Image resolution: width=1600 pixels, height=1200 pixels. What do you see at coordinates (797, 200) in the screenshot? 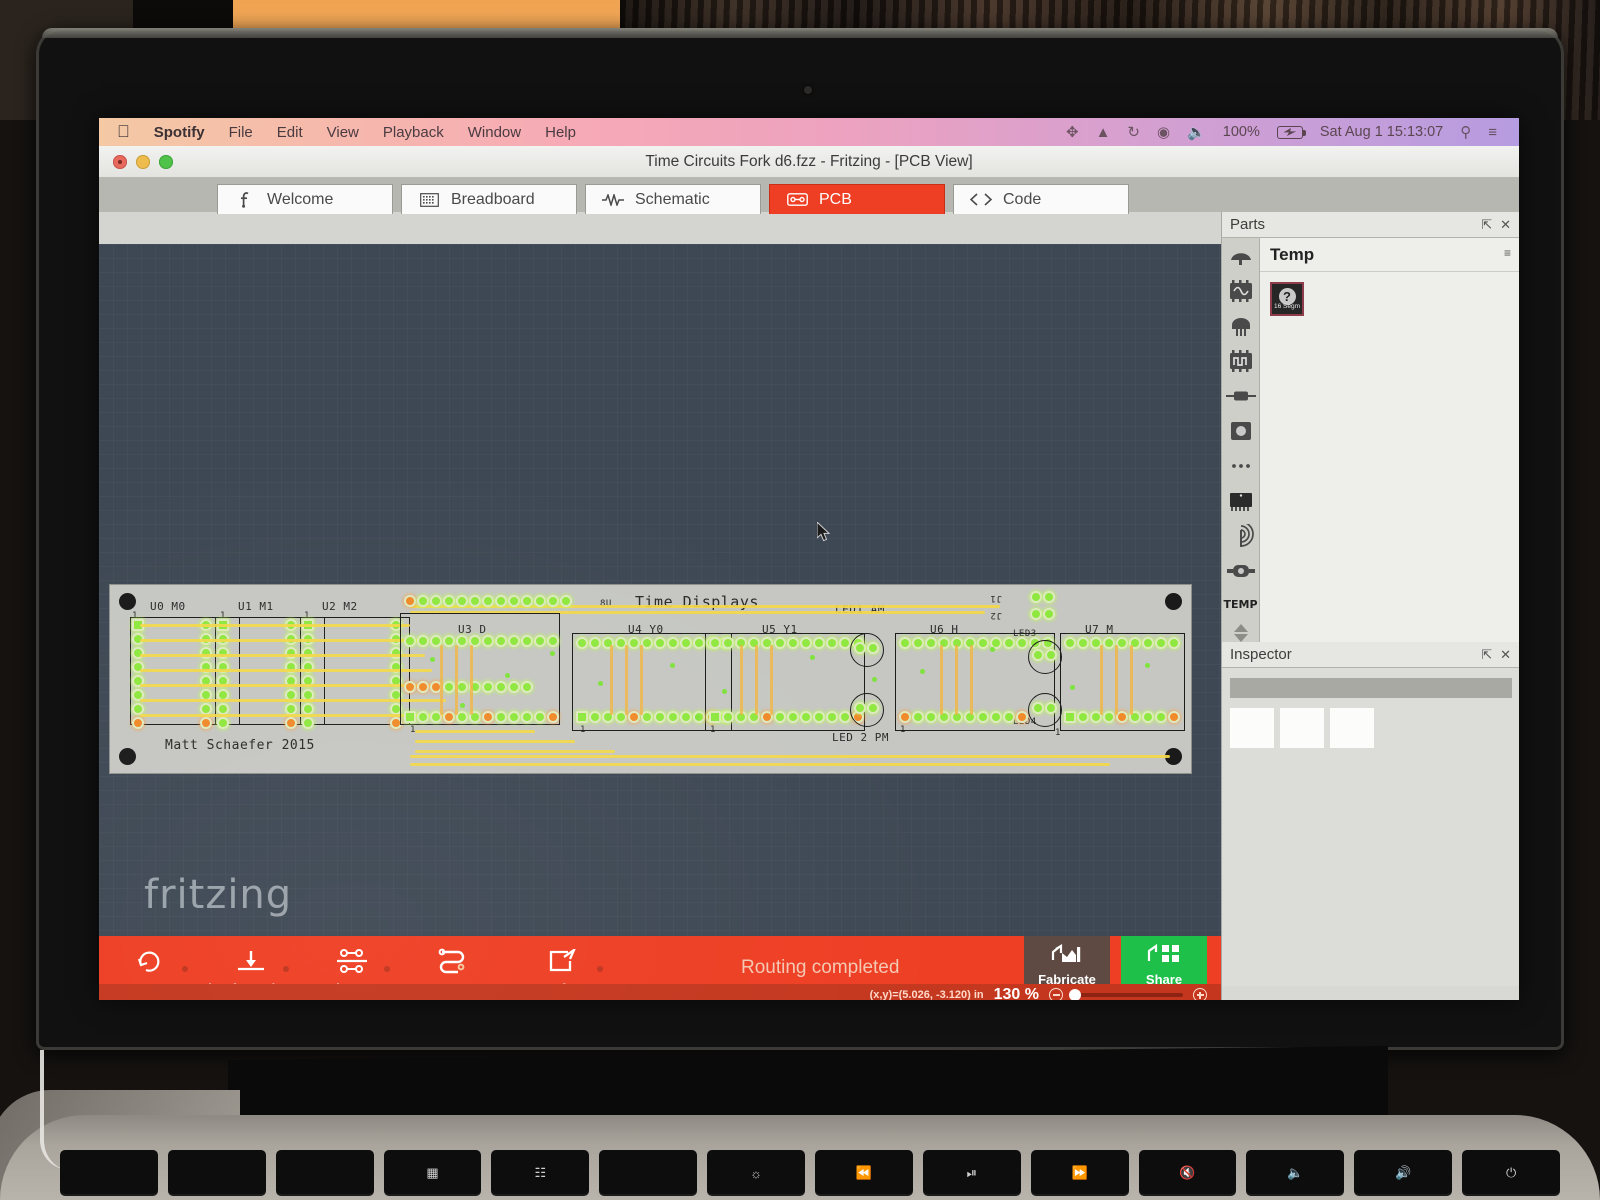
I see `pcb-icon` at bounding box center [797, 200].